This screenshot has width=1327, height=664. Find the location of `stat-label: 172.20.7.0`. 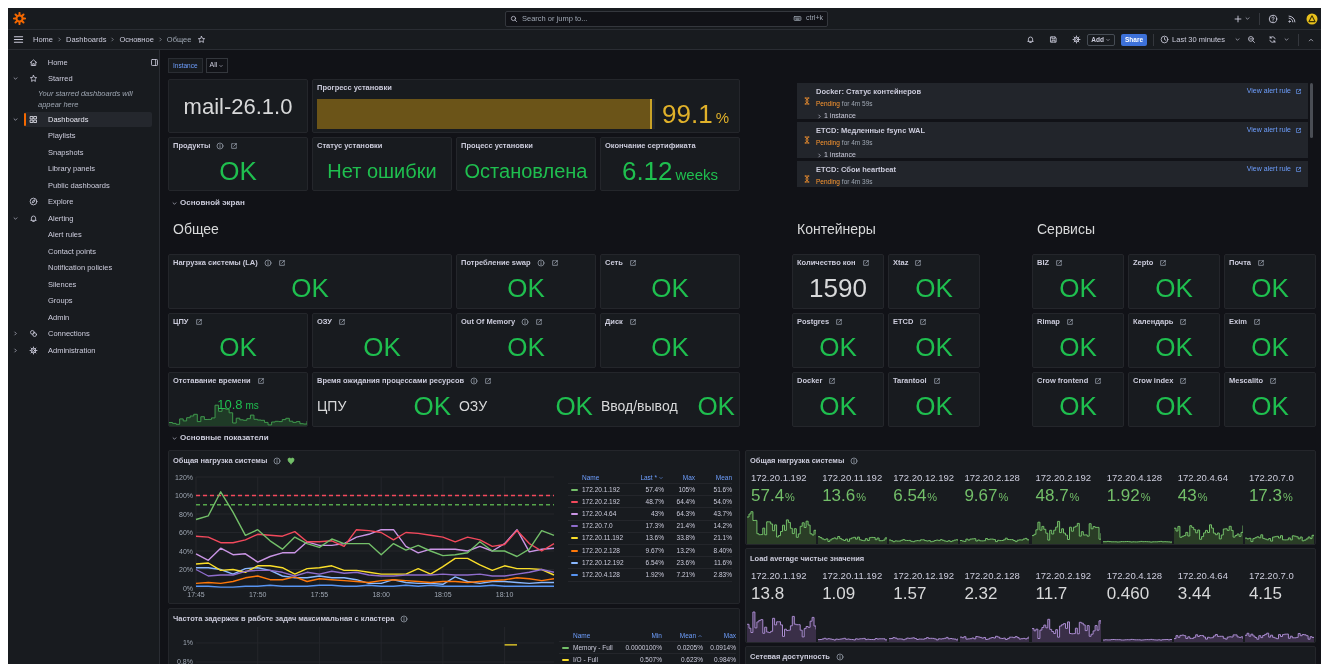

stat-label: 172.20.7.0 is located at coordinates (1271, 576).